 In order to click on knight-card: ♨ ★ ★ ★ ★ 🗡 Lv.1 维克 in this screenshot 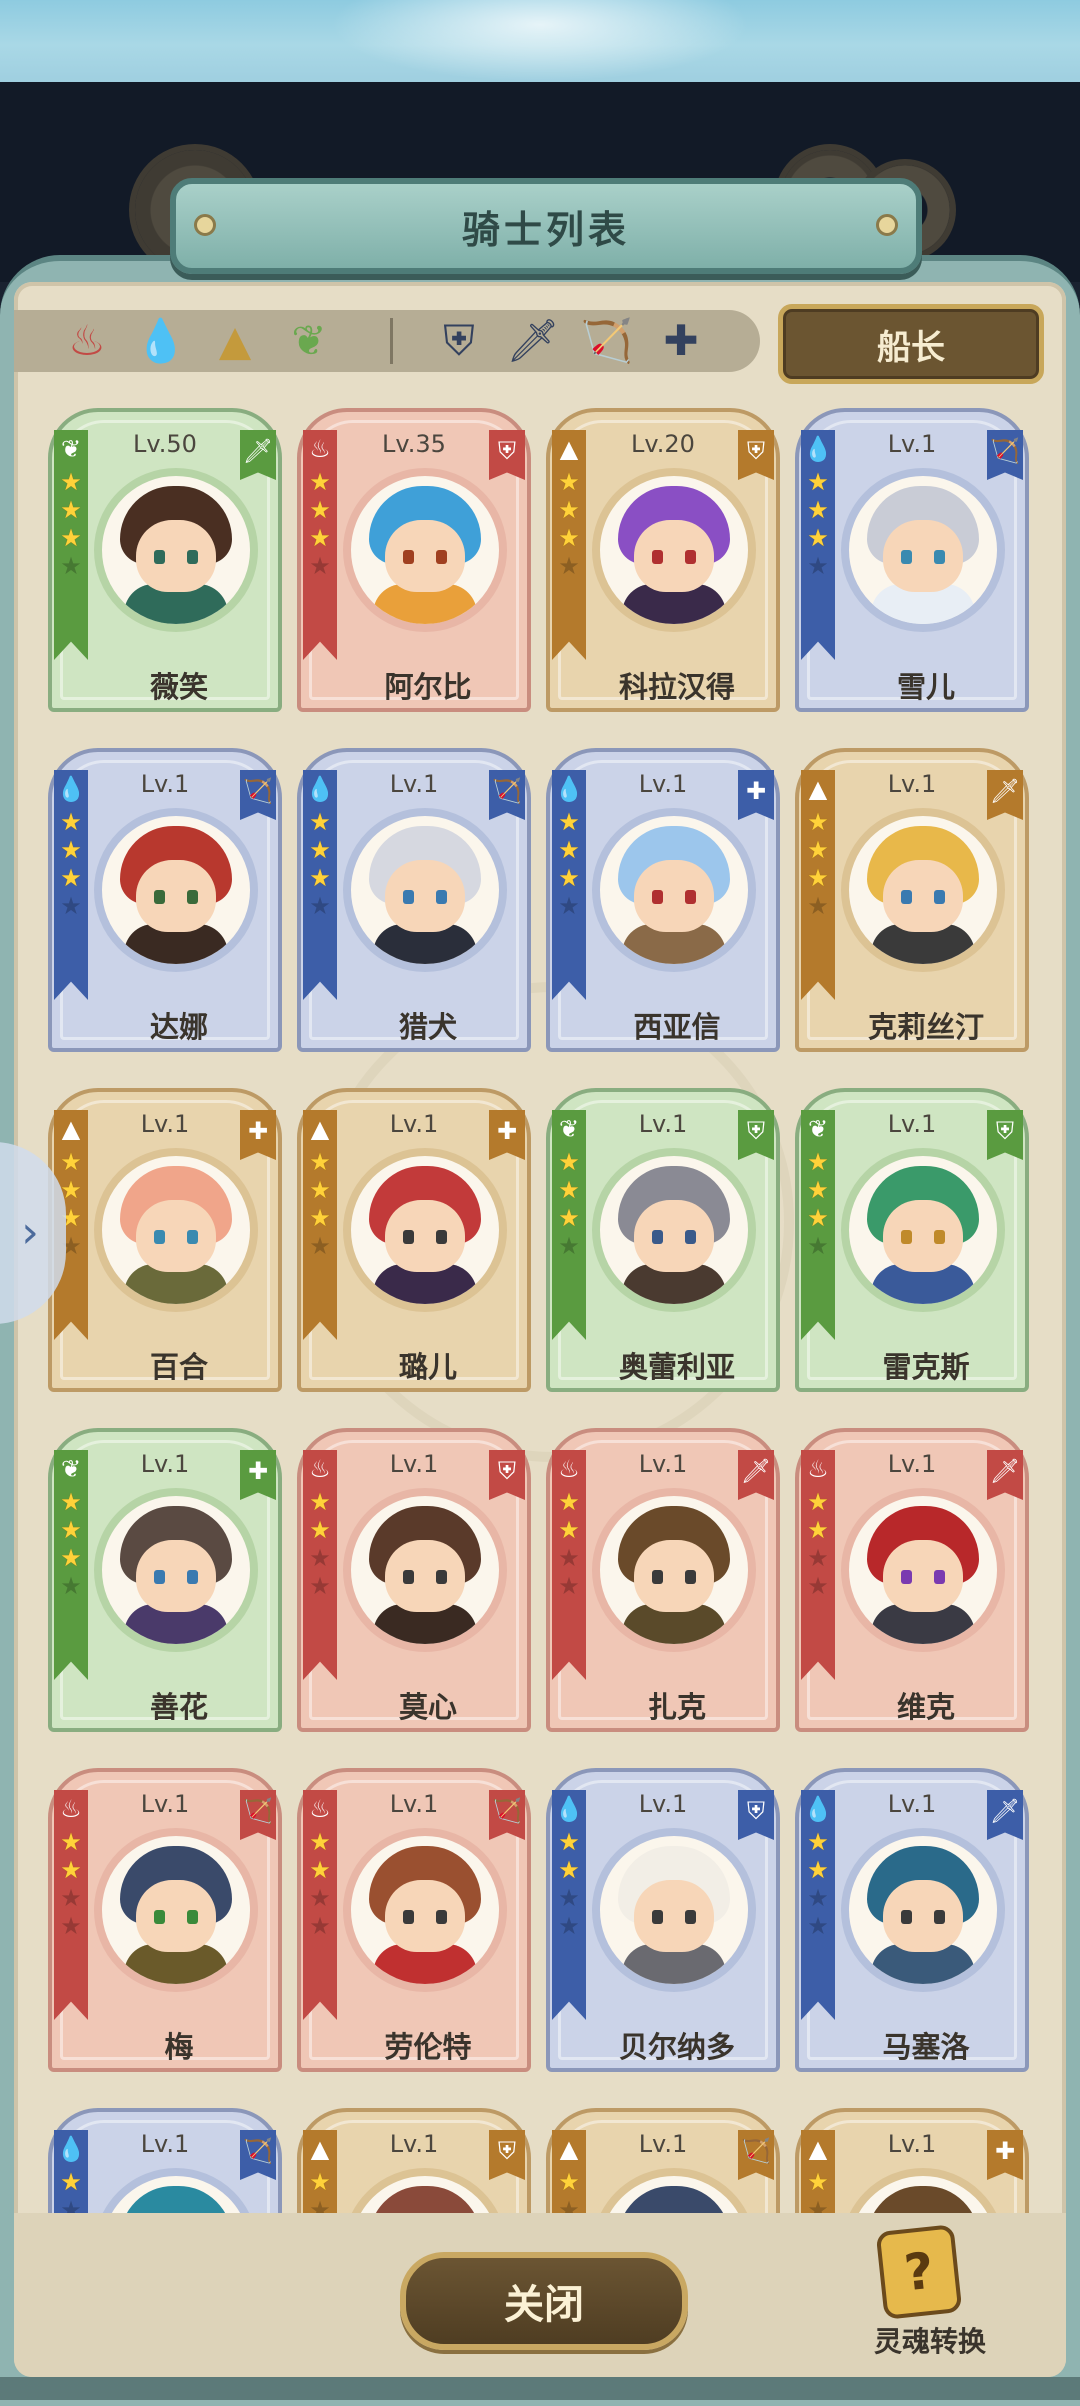, I will do `click(912, 1580)`.